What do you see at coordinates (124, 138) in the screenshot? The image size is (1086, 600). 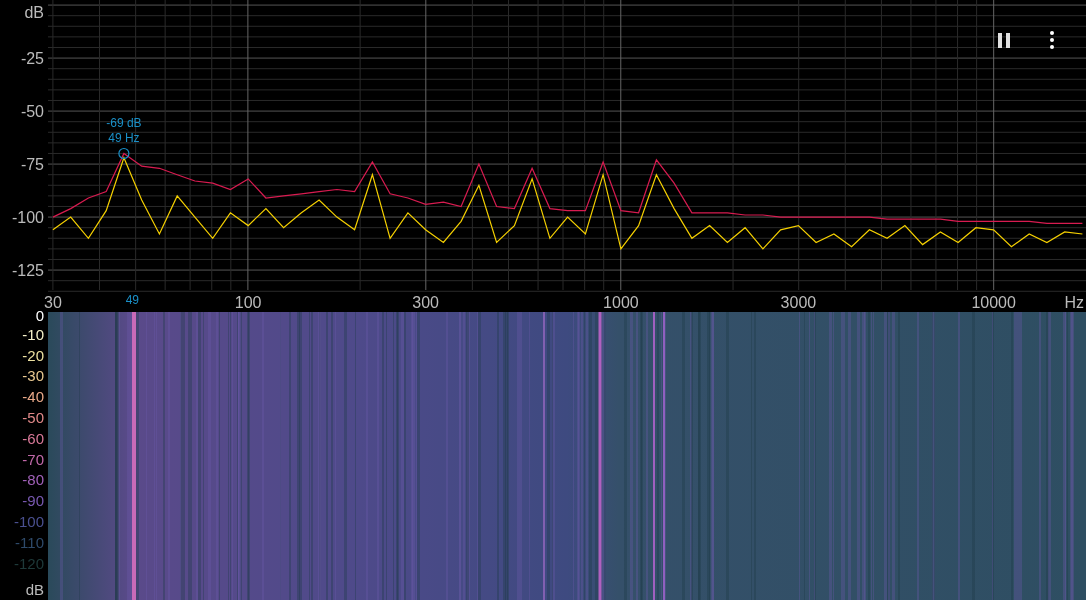 I see `peak-frequency-label: 49 Hz` at bounding box center [124, 138].